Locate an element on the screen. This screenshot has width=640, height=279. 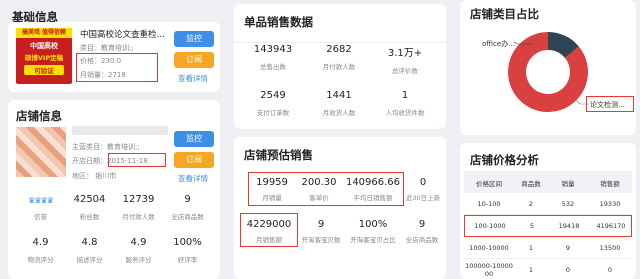
forecast-stat: 100% 开淘客宝贝占比 is located at coordinates (373, 231).